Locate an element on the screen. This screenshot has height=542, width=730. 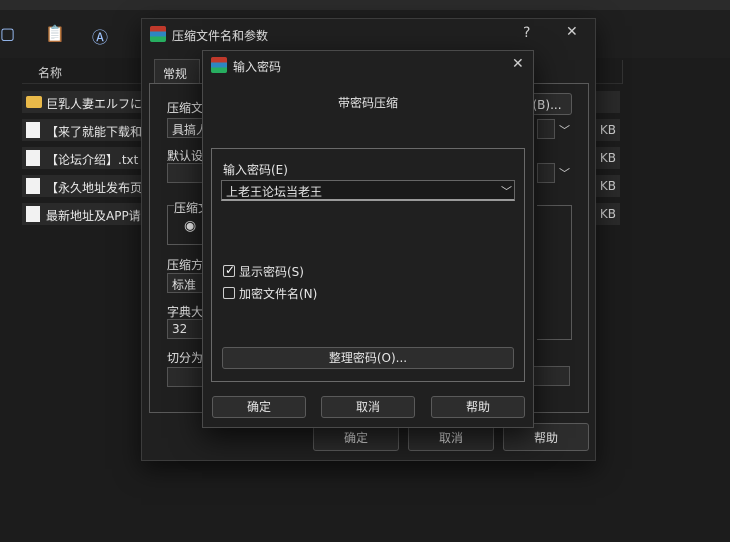
format-radio: ◉ is located at coordinates (190, 226).